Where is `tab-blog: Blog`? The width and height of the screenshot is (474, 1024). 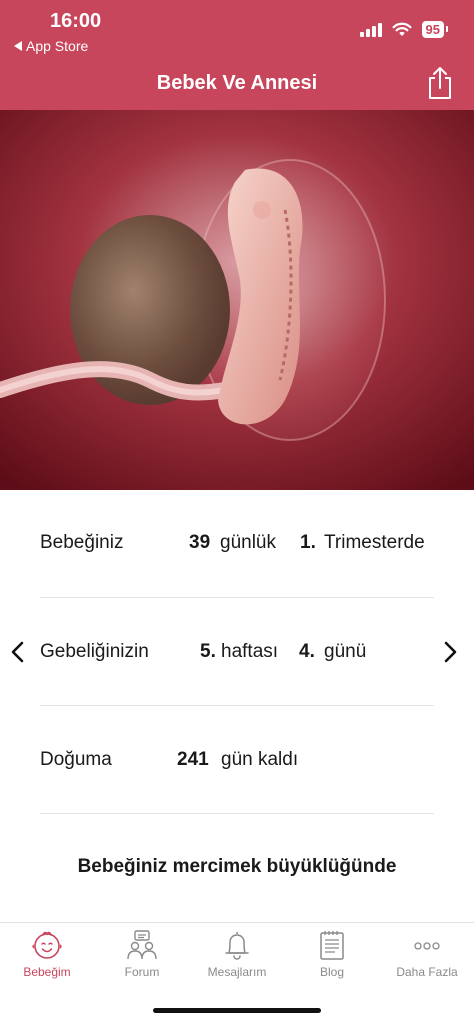
tab-blog: Blog is located at coordinates (332, 954).